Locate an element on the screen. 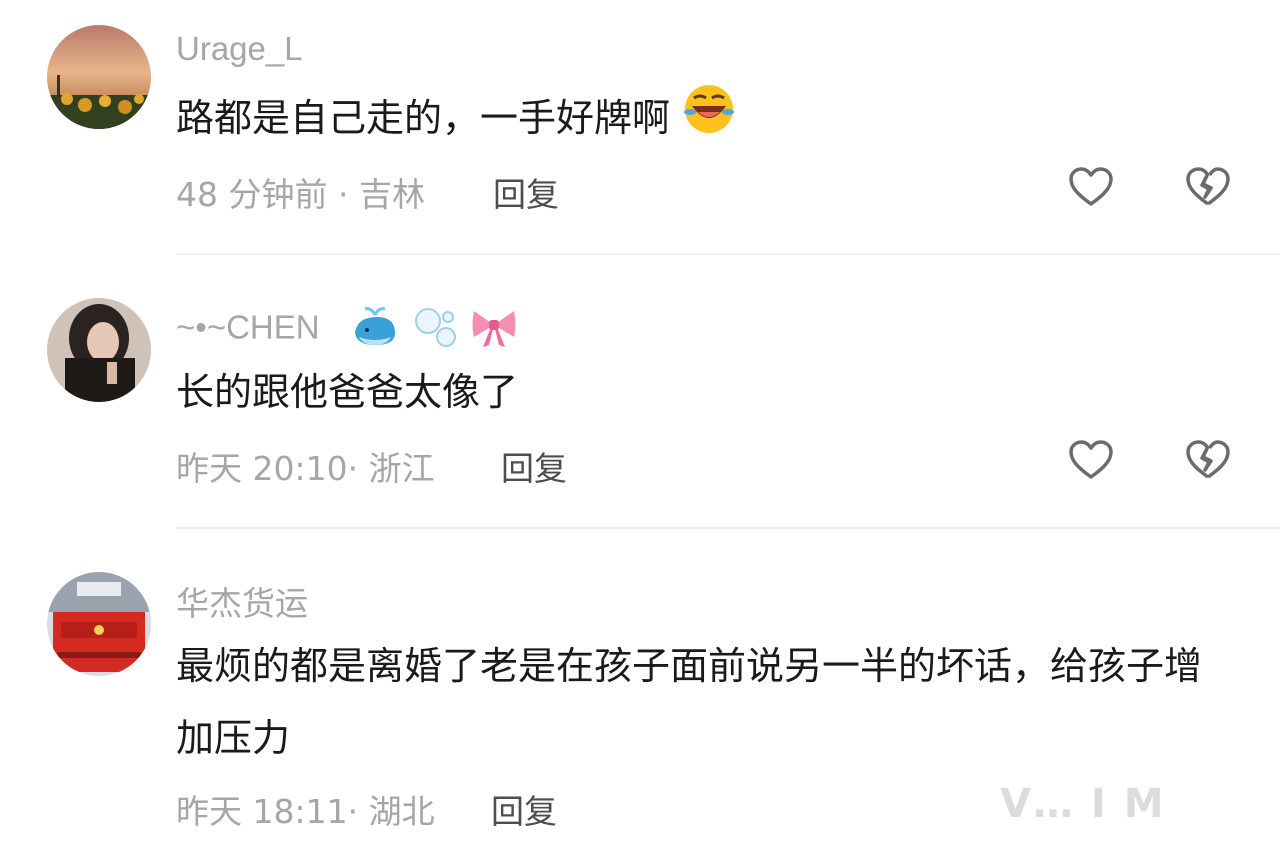  username: 华杰货运 is located at coordinates (242, 601).